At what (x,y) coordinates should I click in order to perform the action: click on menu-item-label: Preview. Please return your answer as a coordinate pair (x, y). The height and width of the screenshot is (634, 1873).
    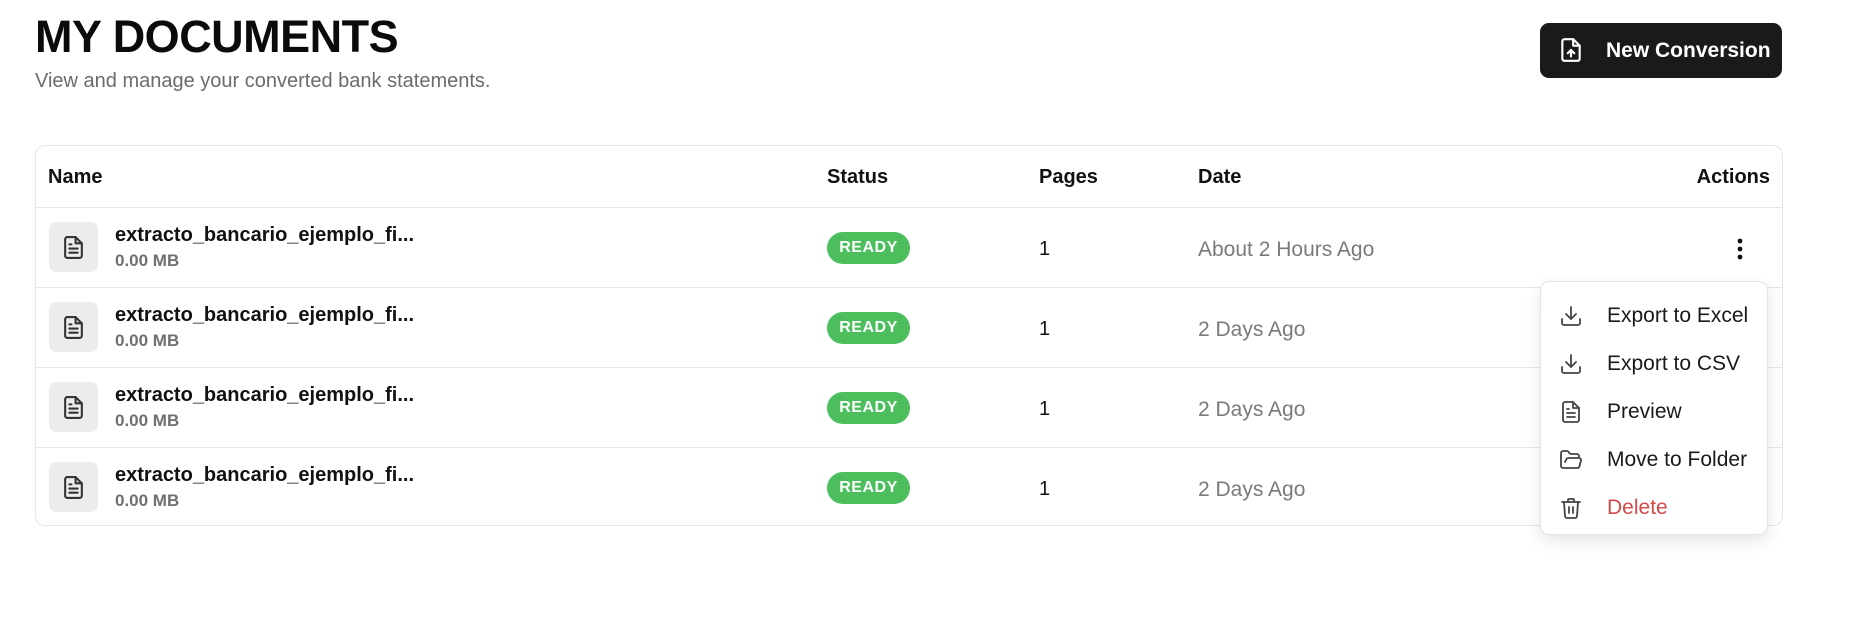
    Looking at the image, I should click on (1644, 411).